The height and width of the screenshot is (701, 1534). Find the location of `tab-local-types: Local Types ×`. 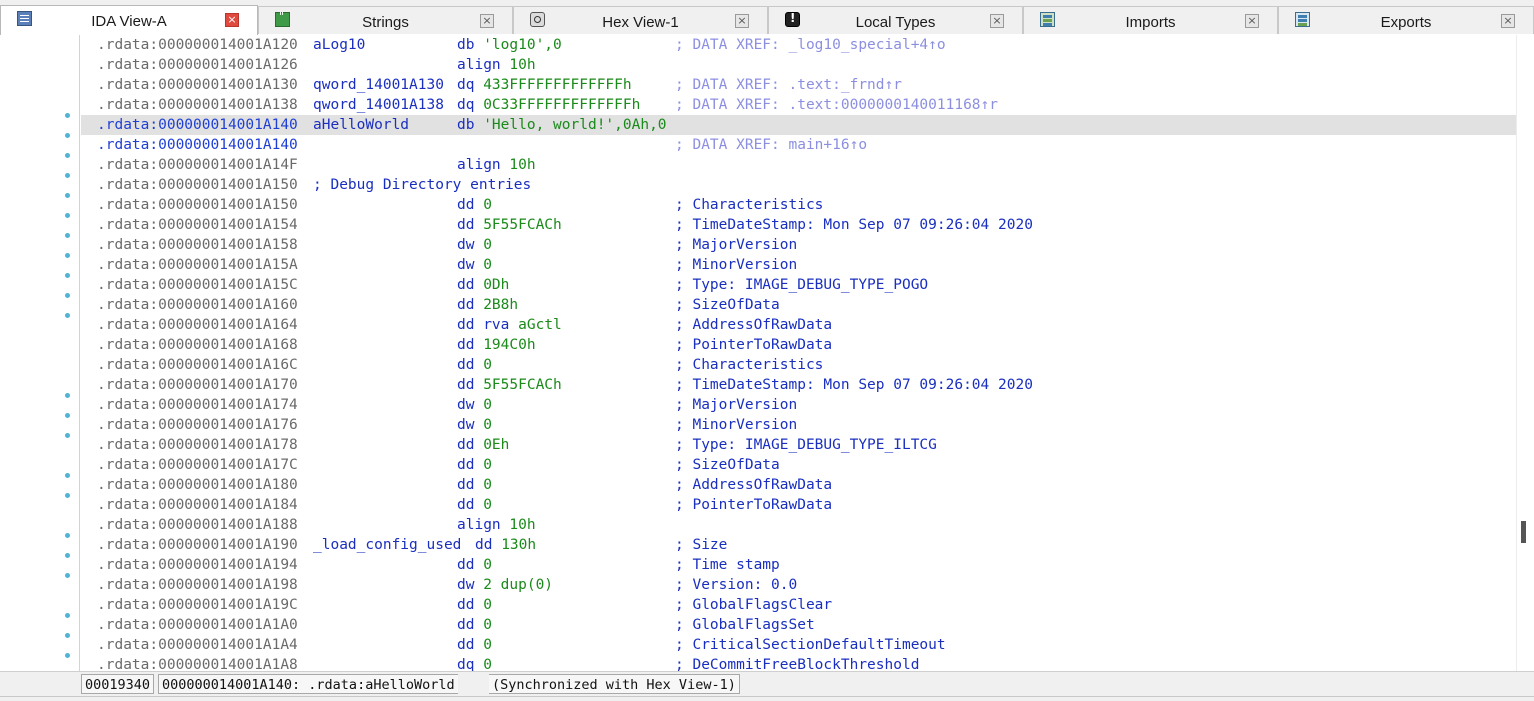

tab-local-types: Local Types × is located at coordinates (895, 20).